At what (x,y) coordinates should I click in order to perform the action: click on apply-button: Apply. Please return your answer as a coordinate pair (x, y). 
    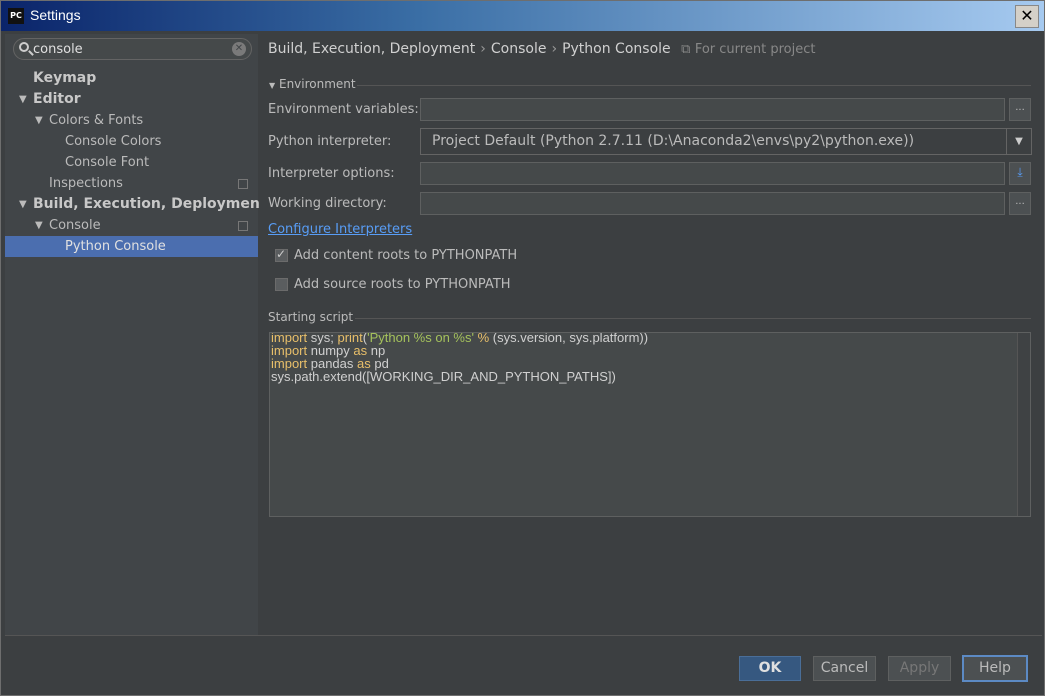
    Looking at the image, I should click on (919, 668).